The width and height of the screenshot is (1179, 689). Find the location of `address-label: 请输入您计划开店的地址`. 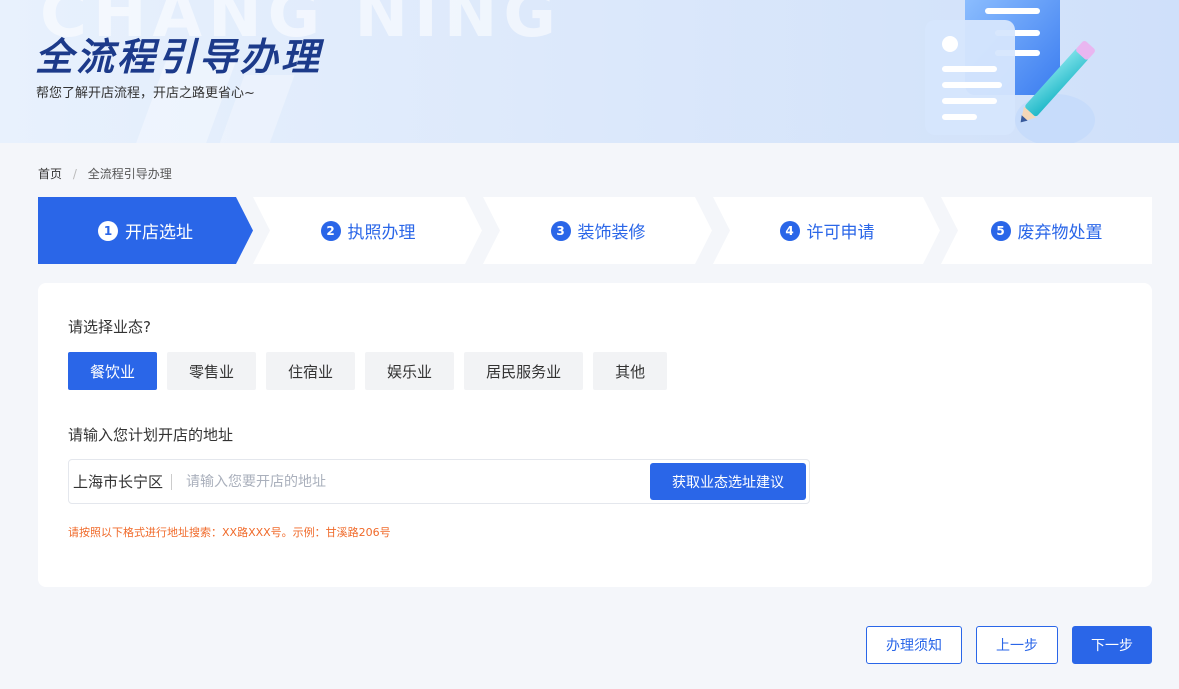

address-label: 请输入您计划开店的地址 is located at coordinates (151, 435).